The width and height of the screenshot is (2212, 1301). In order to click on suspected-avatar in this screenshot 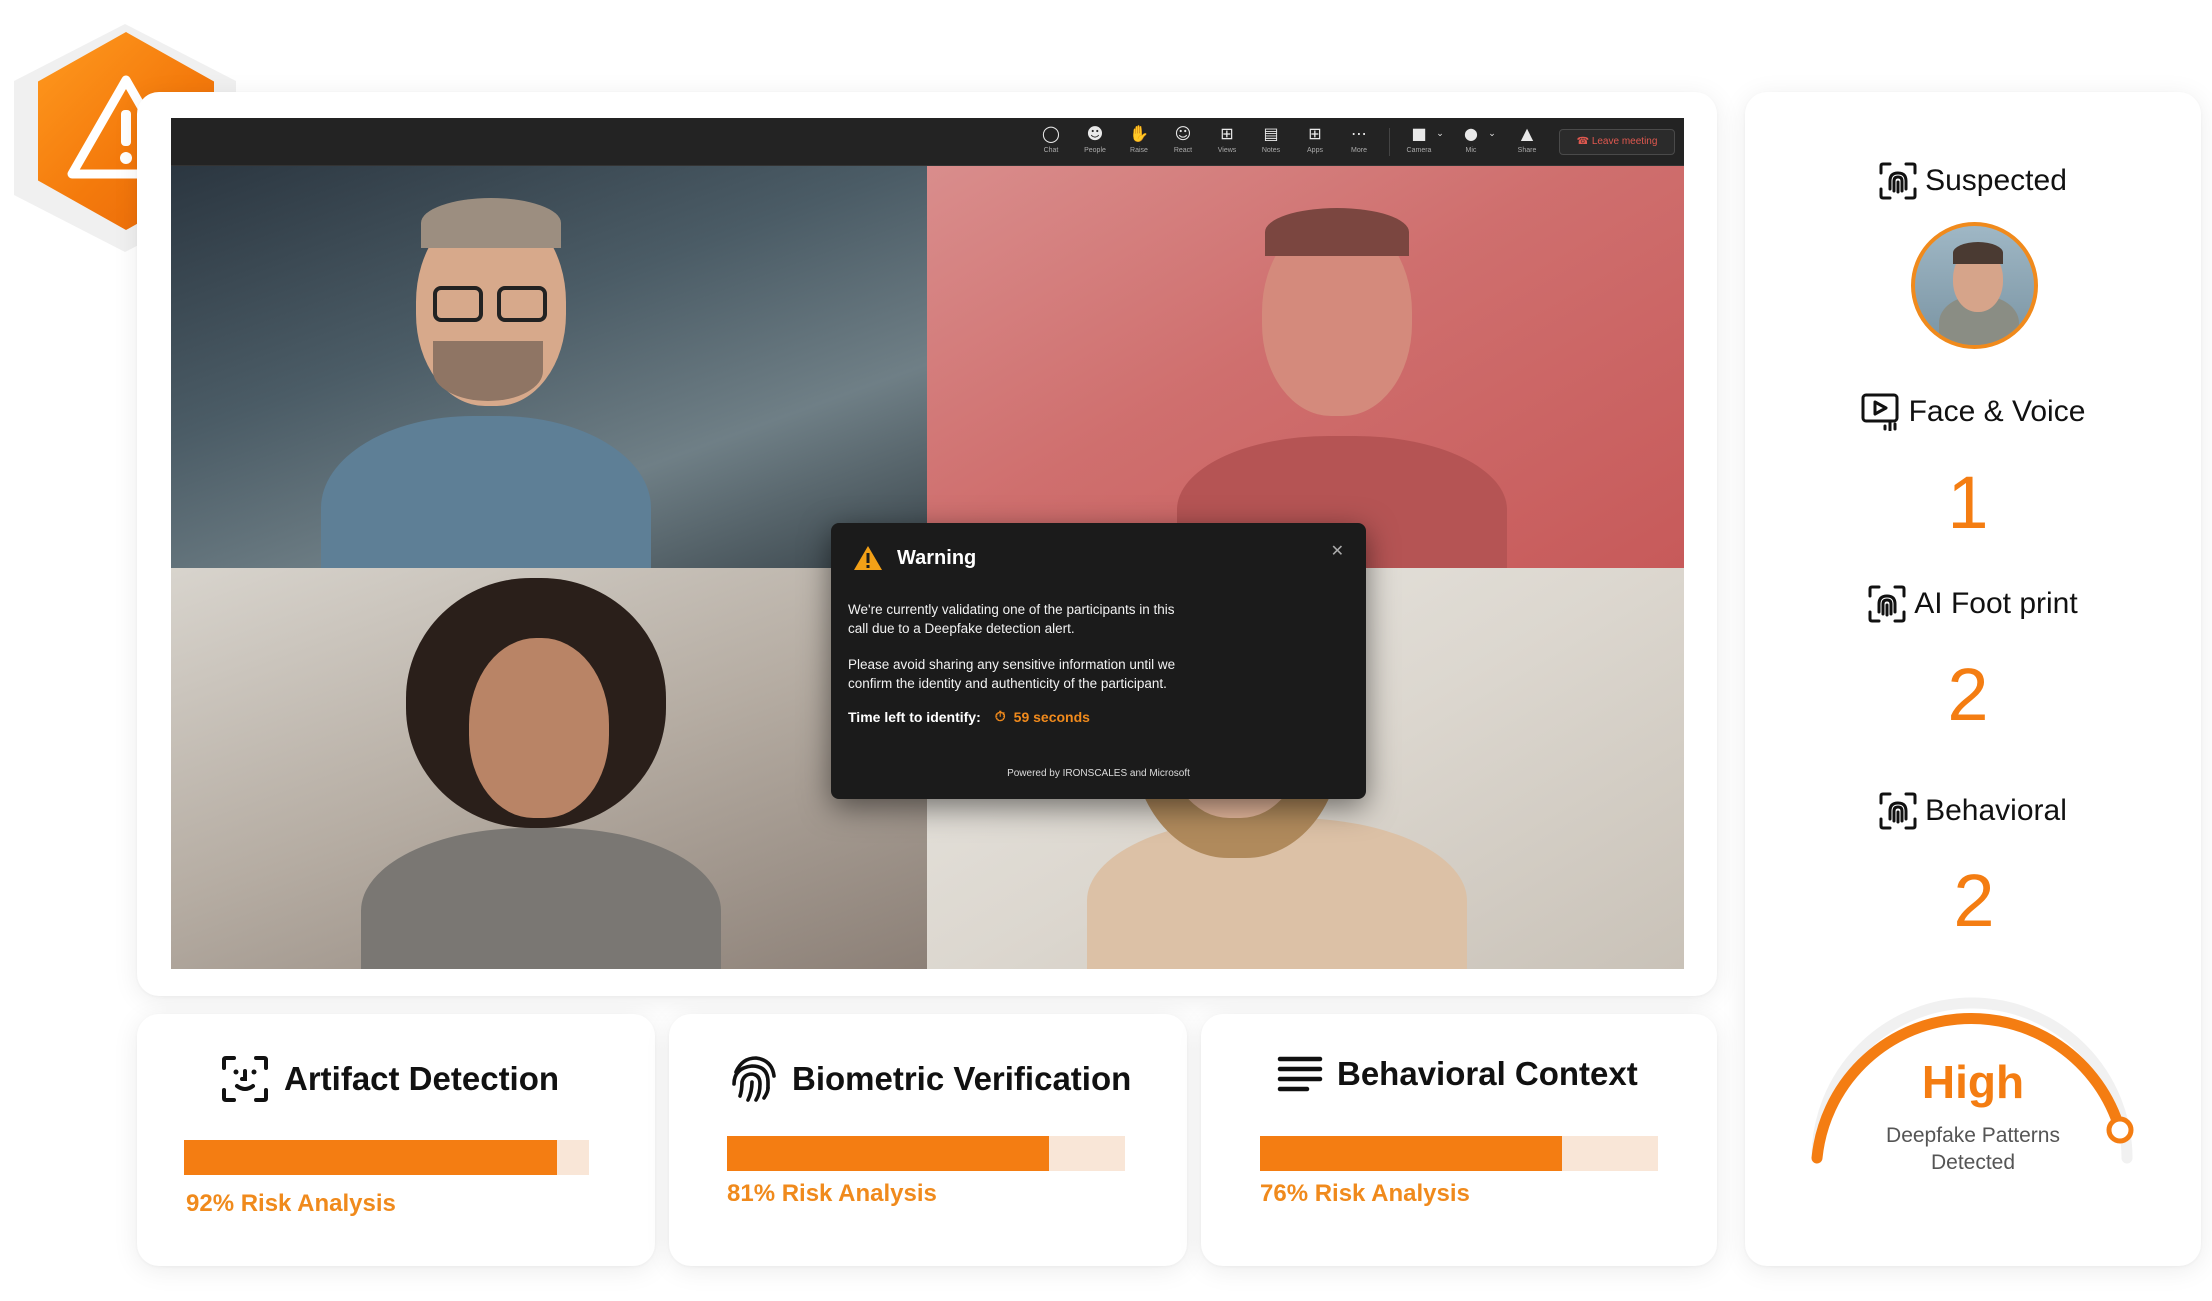, I will do `click(1974, 285)`.